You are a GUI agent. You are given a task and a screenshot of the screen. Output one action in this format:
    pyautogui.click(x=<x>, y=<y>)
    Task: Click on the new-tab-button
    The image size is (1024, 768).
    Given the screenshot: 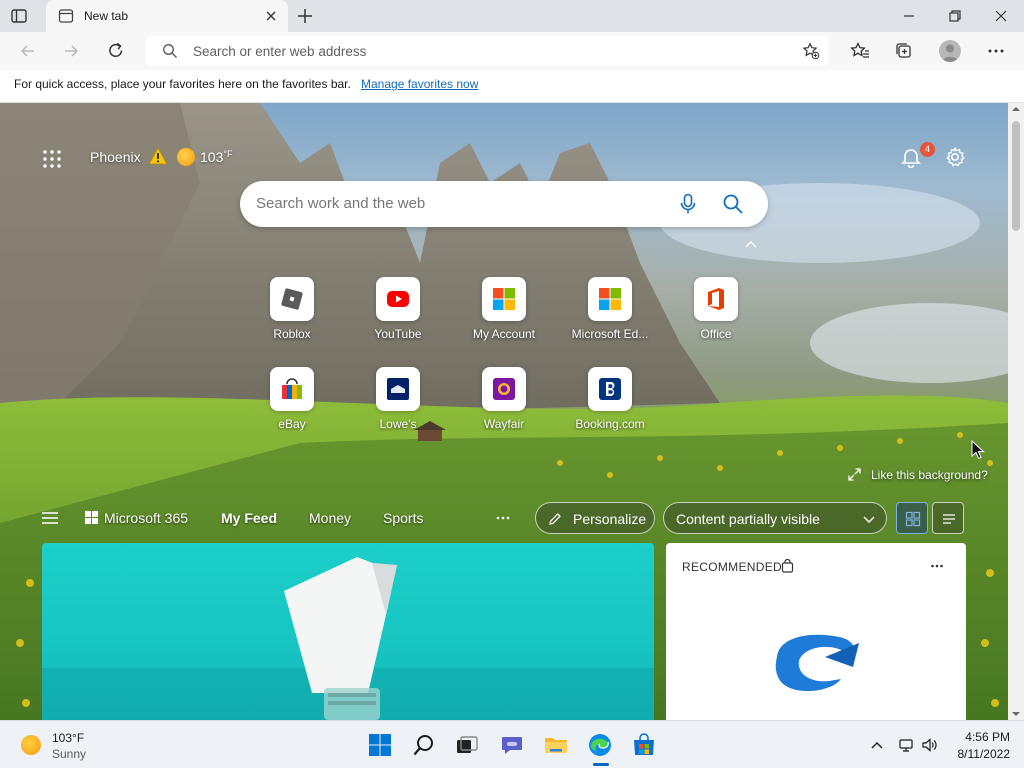 What is the action you would take?
    pyautogui.click(x=305, y=16)
    